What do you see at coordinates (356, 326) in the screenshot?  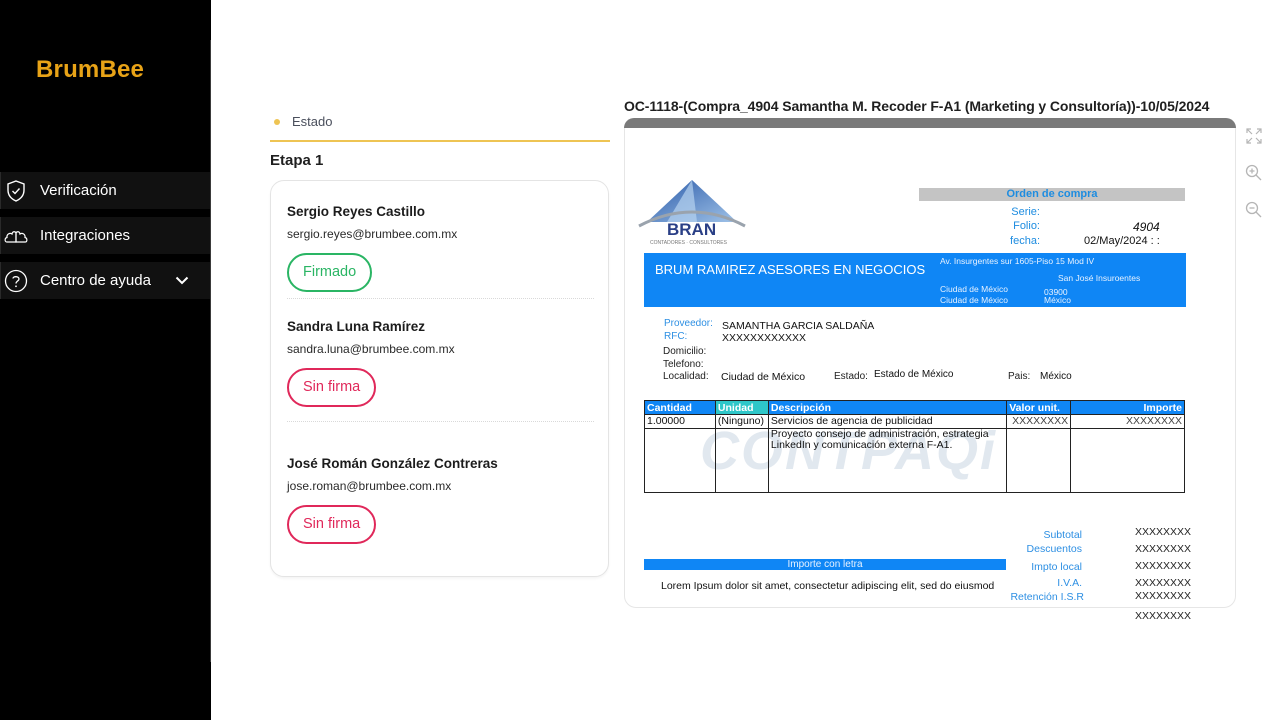 I see `signer-name: Sandra Luna Ramírez` at bounding box center [356, 326].